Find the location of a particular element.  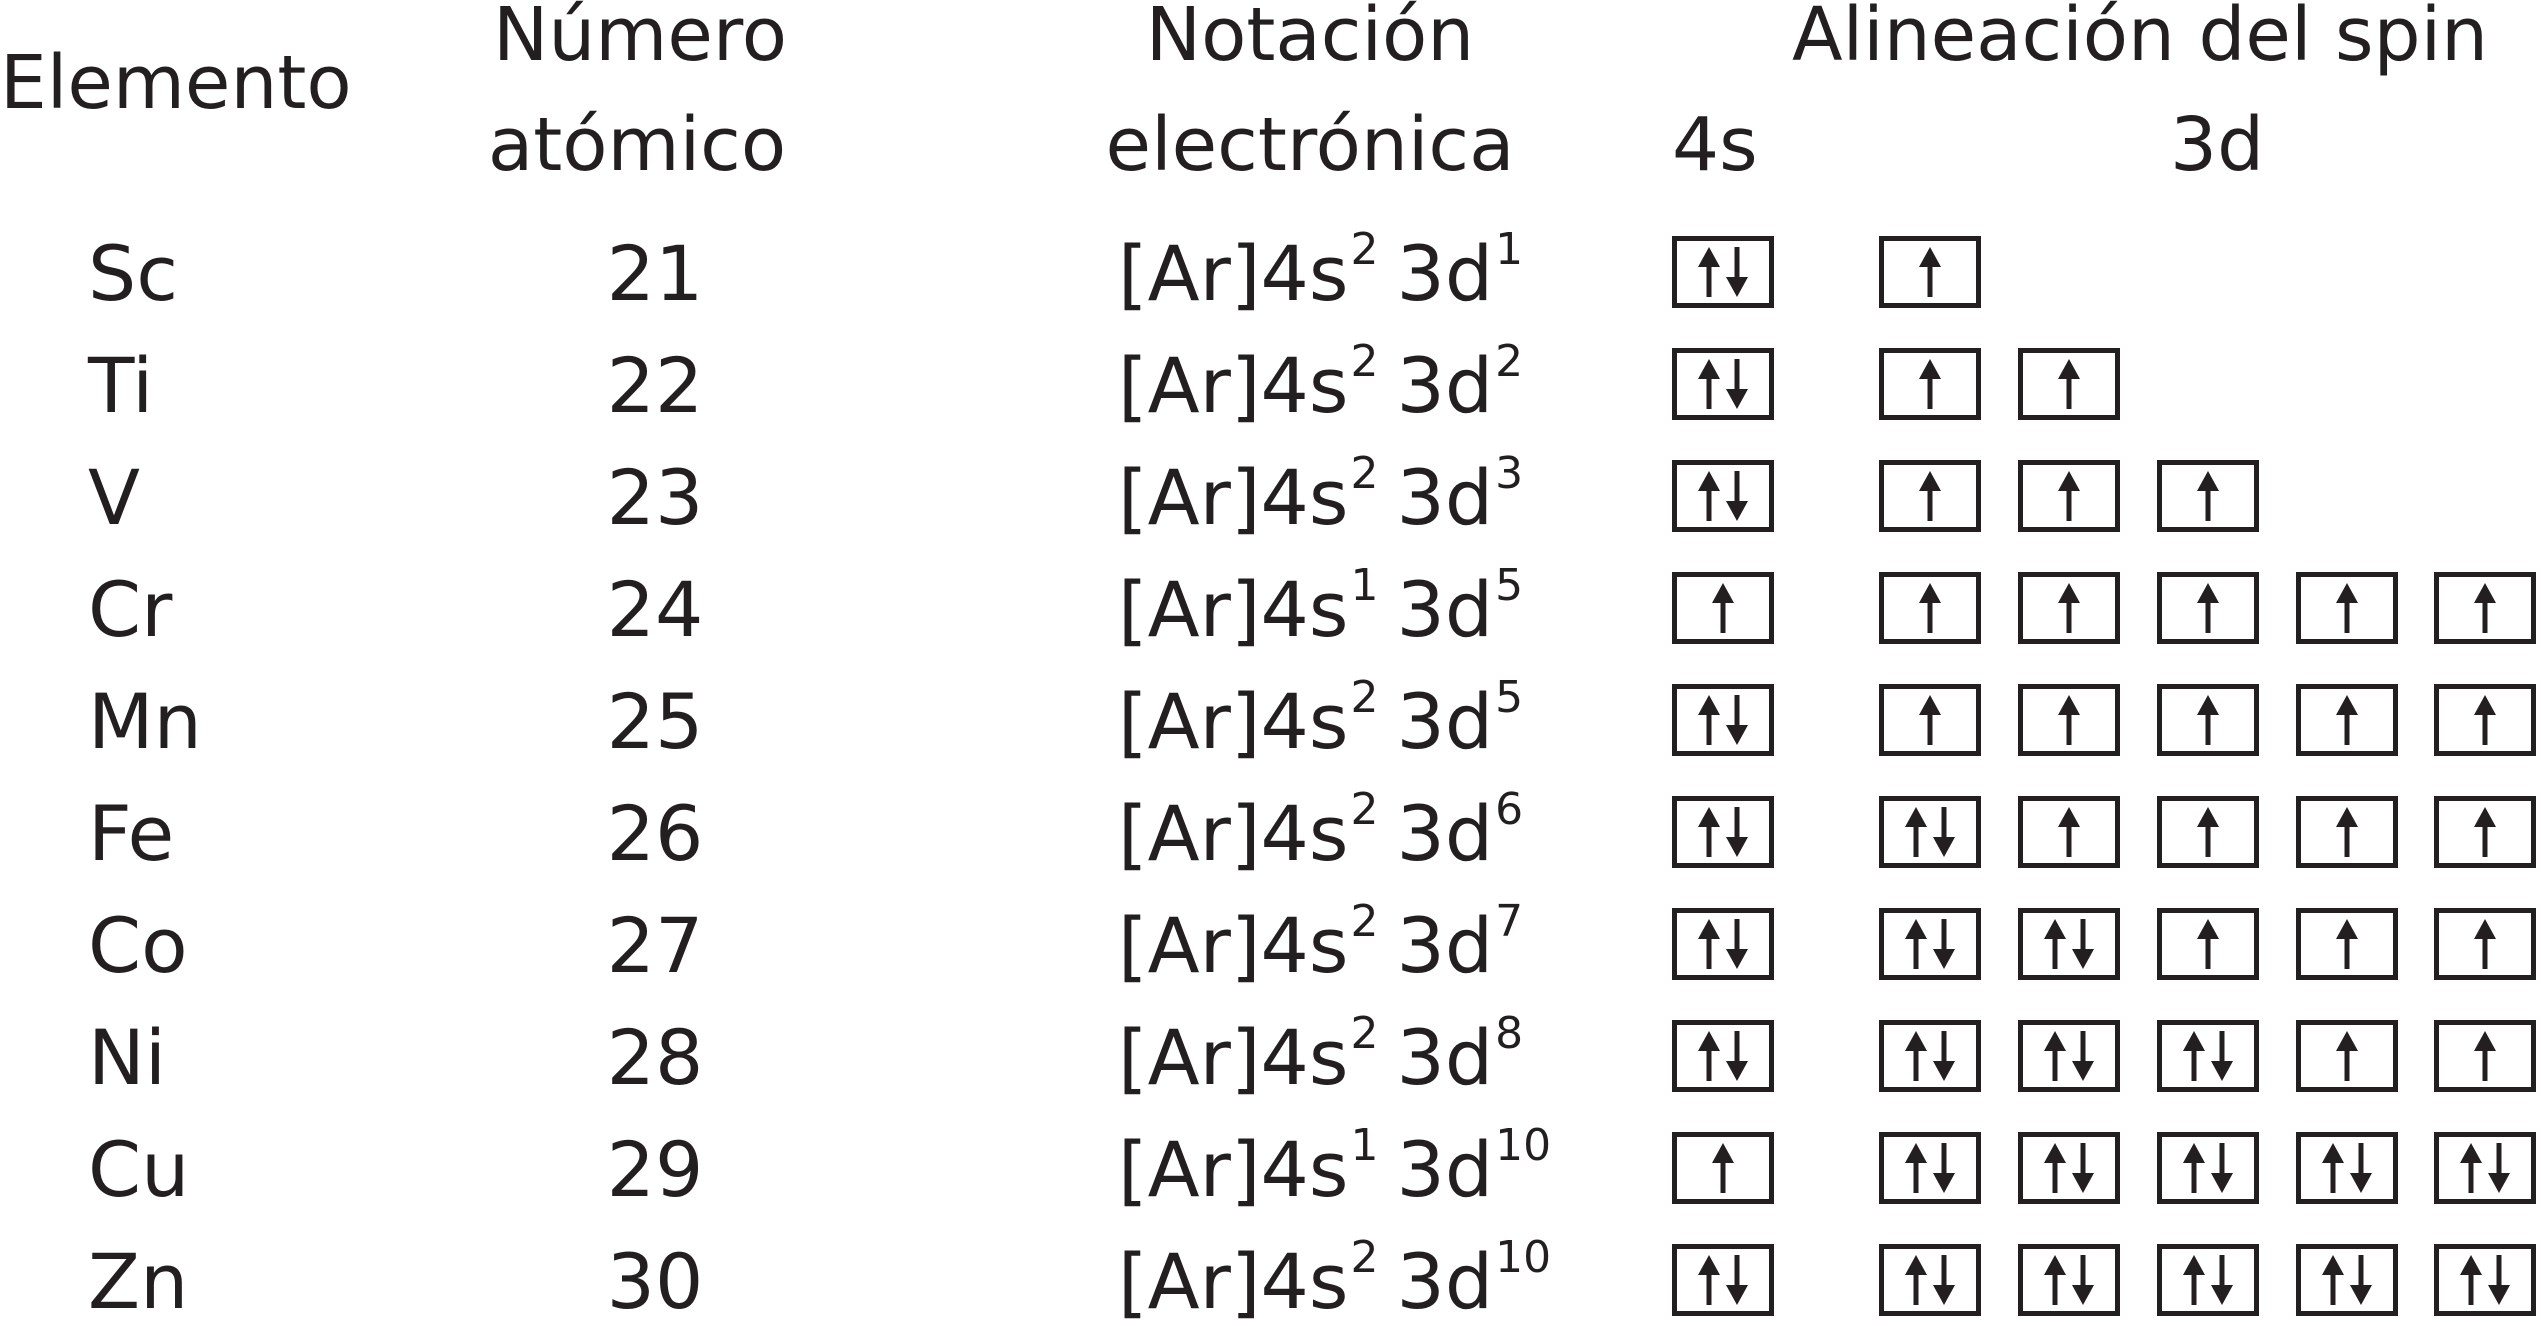

atomic-number: 26 is located at coordinates (655, 833).